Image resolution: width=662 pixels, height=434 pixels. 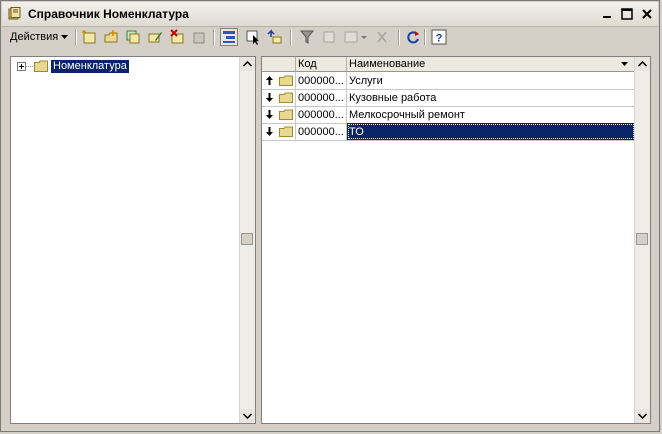 I want to click on grid-header: Код Наименование, so click(x=448, y=64).